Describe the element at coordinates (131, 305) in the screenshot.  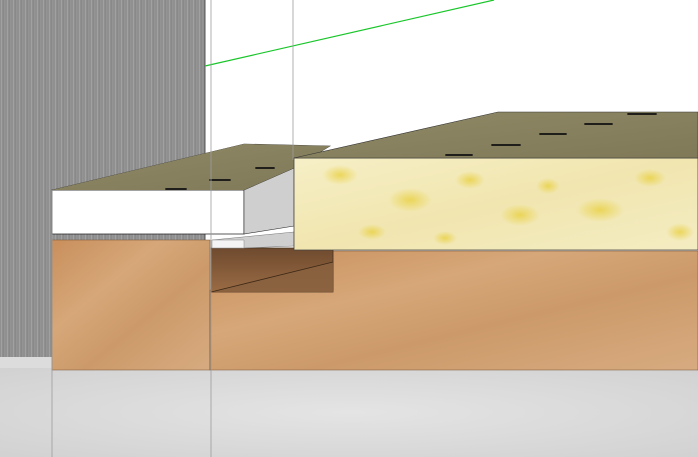
I see `timber-base-left` at that location.